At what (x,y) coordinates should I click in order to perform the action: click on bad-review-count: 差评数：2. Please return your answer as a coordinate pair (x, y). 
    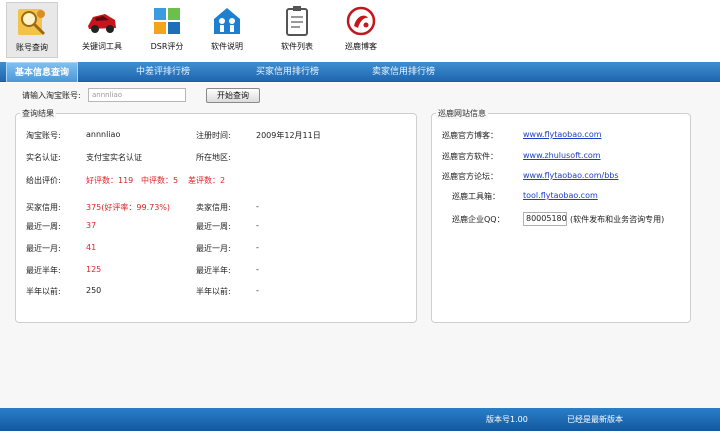
    Looking at the image, I should click on (207, 180).